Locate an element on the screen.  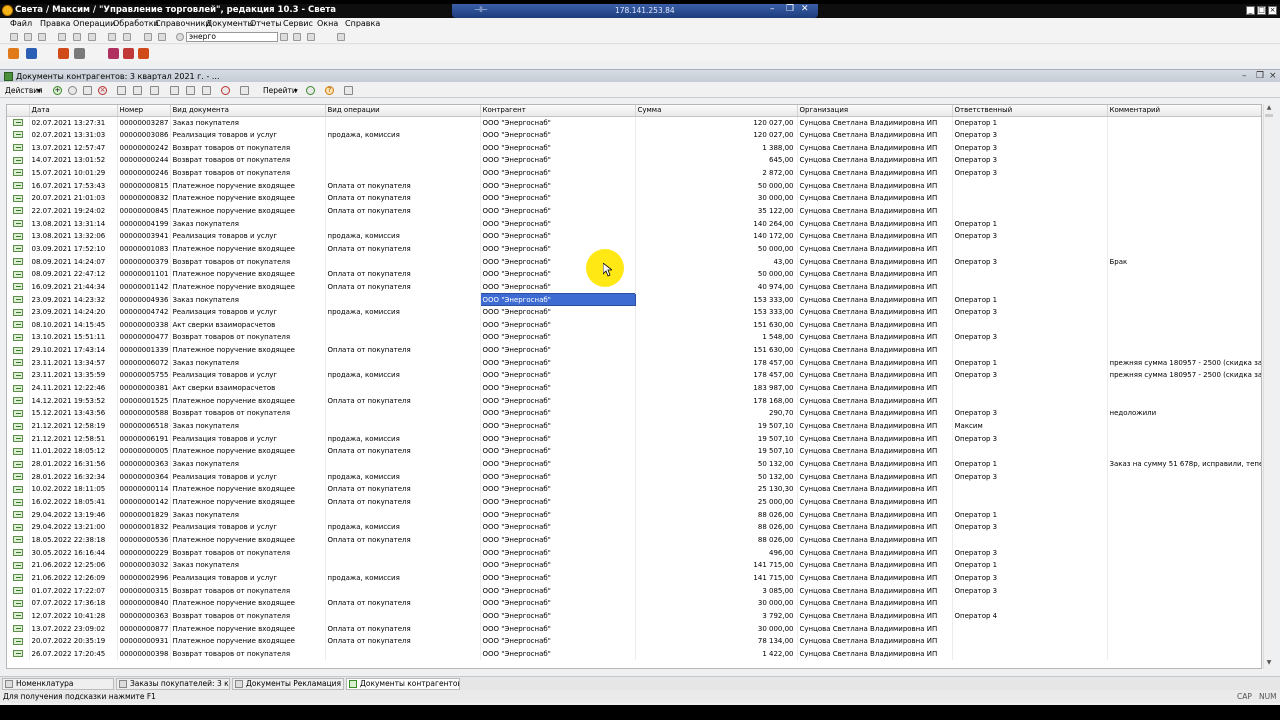
cell-number: 00000000845 is located at coordinates (144, 211).